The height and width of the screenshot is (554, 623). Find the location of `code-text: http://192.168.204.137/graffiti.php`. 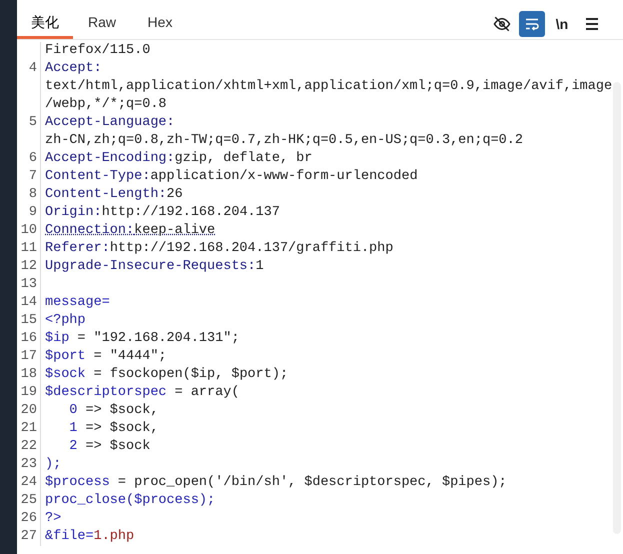

code-text: http://192.168.204.137/graffiti.php is located at coordinates (252, 249).